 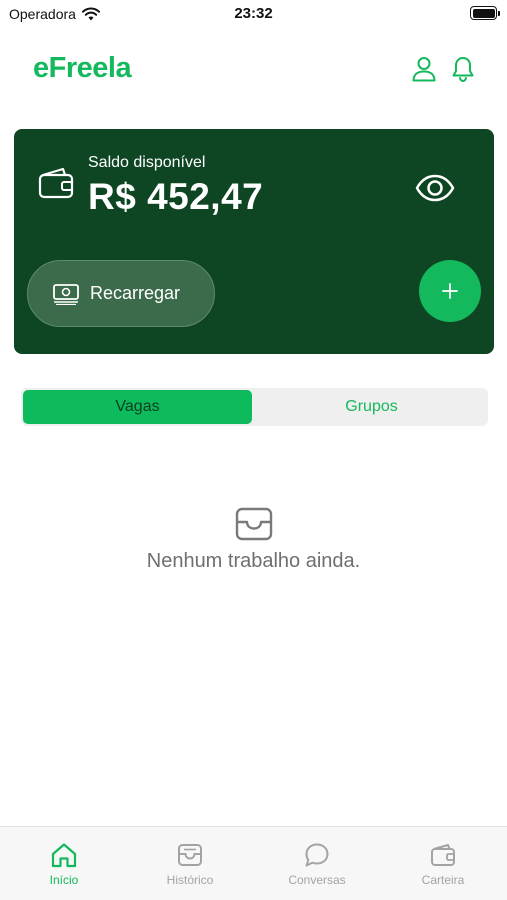 What do you see at coordinates (176, 196) in the screenshot?
I see `balance-amount: R$ 452,47` at bounding box center [176, 196].